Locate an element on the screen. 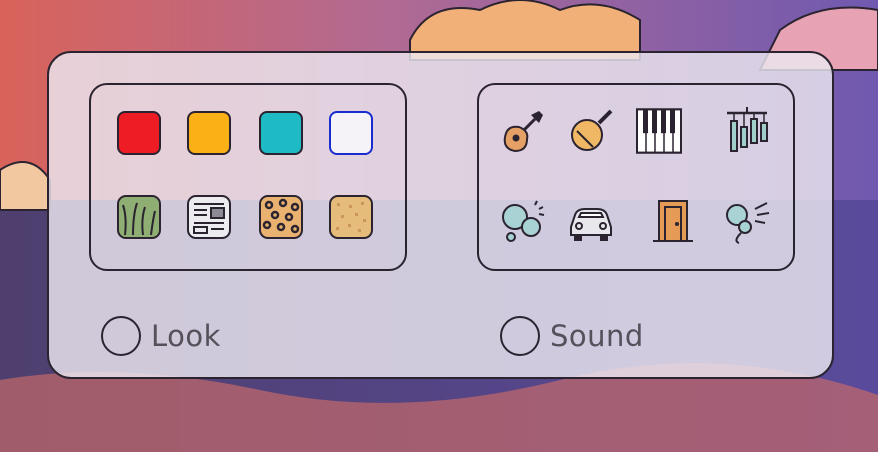  orange-swatch-icon is located at coordinates (209, 133).